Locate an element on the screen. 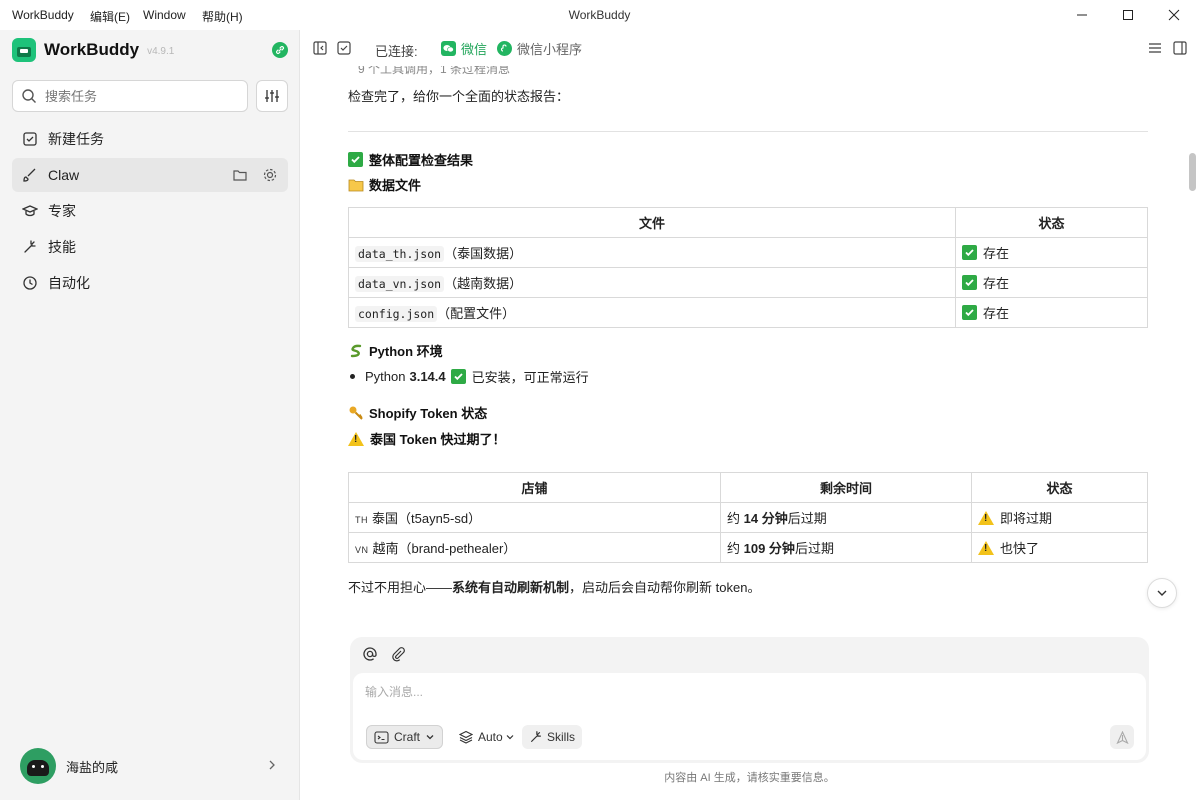  list-icon is located at coordinates (1155, 48).